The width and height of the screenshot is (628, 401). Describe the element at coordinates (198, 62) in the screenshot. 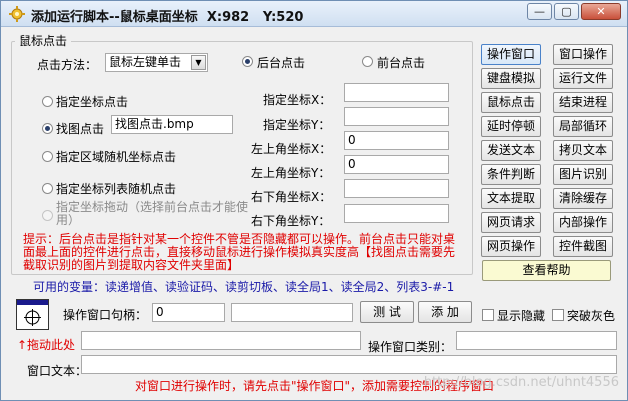

I see `chevron-down-icon: ▼` at that location.